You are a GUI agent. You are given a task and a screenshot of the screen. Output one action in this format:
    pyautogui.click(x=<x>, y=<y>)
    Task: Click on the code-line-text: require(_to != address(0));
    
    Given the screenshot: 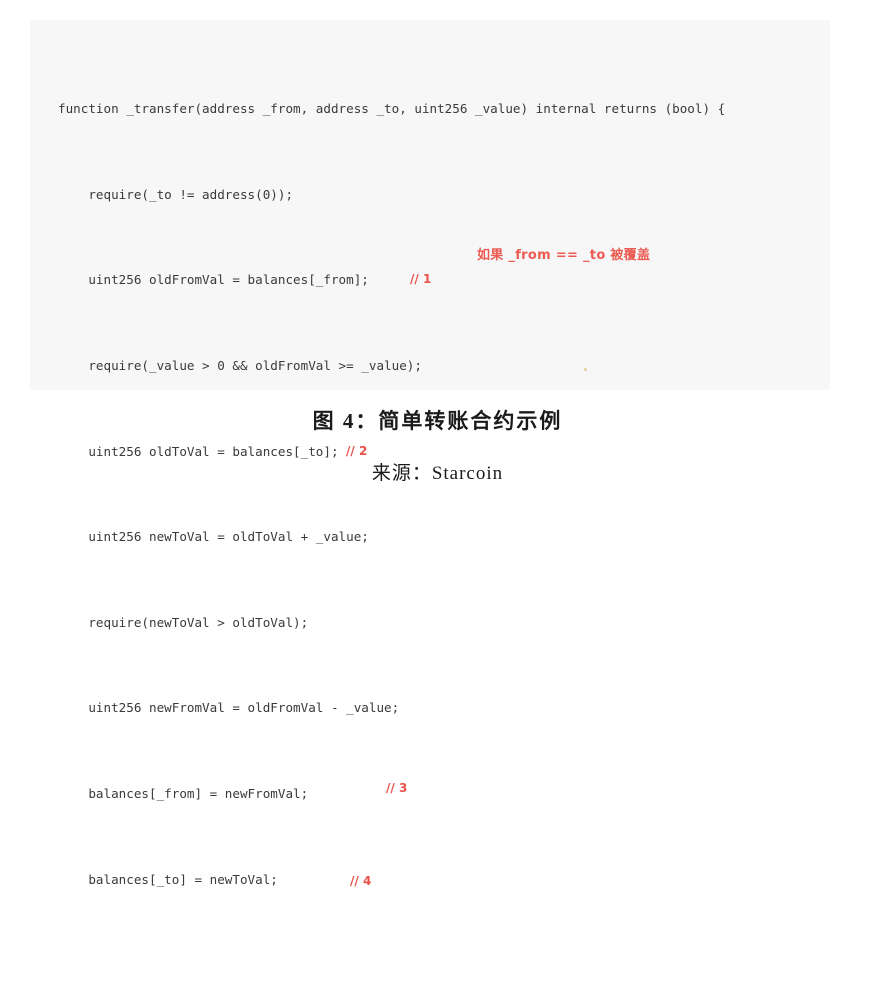 What is the action you would take?
    pyautogui.click(x=176, y=194)
    